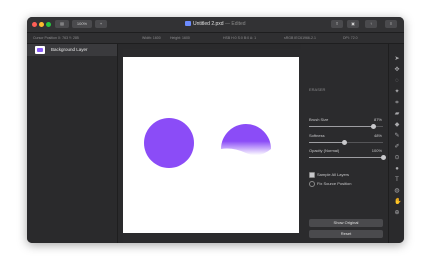 The width and height of the screenshot is (442, 280). What do you see at coordinates (334, 184) in the screenshot?
I see `fix-source-position-label: Fix Source Position` at bounding box center [334, 184].